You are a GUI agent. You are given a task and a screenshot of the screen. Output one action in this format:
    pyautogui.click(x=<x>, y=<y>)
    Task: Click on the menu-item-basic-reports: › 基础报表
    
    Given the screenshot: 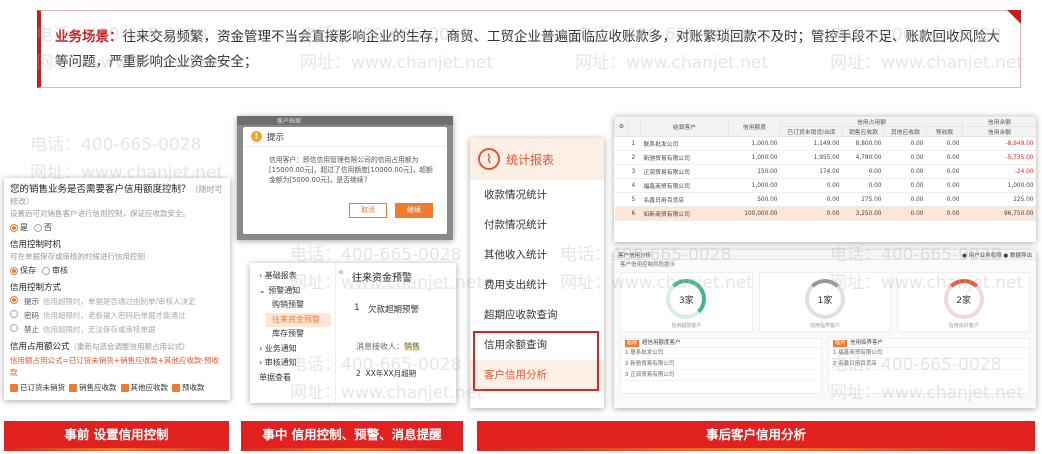 What is the action you would take?
    pyautogui.click(x=292, y=276)
    